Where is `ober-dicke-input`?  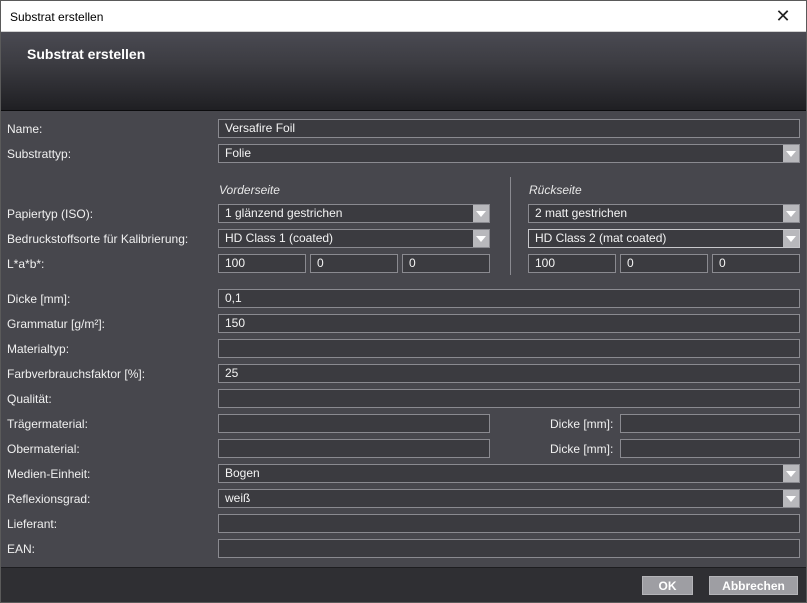
ober-dicke-input is located at coordinates (710, 448).